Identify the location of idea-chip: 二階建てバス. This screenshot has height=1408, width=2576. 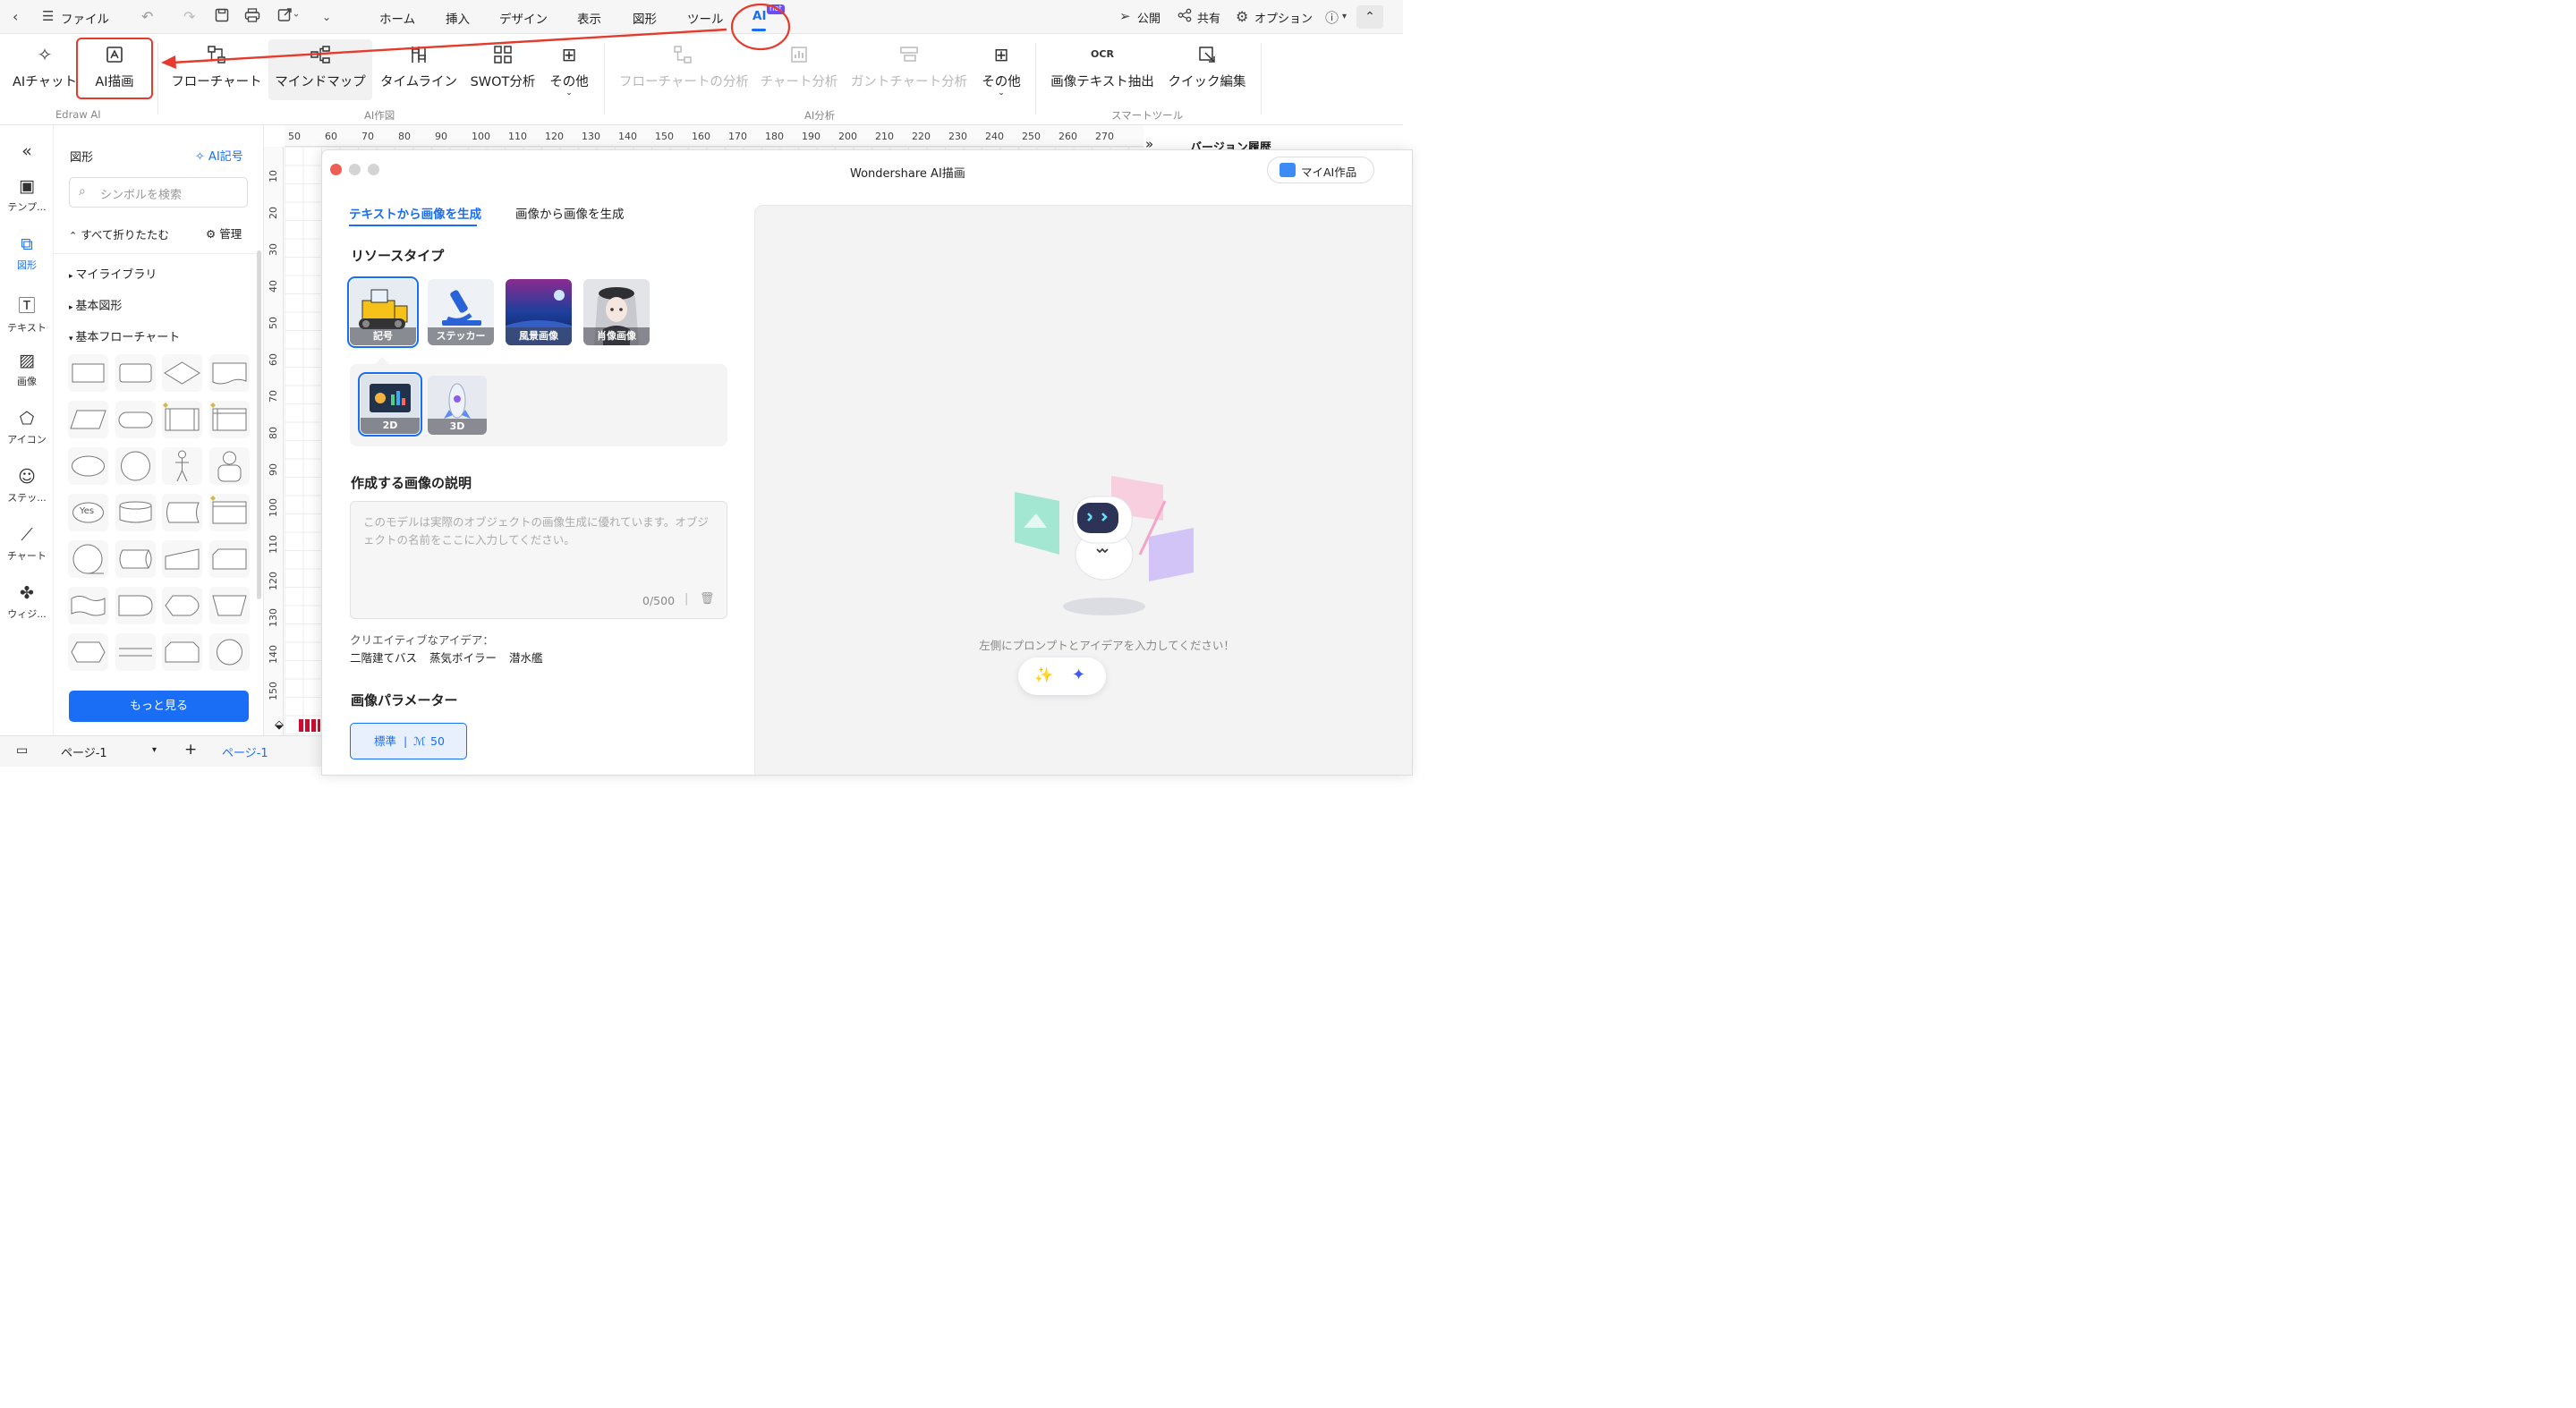
(383, 658).